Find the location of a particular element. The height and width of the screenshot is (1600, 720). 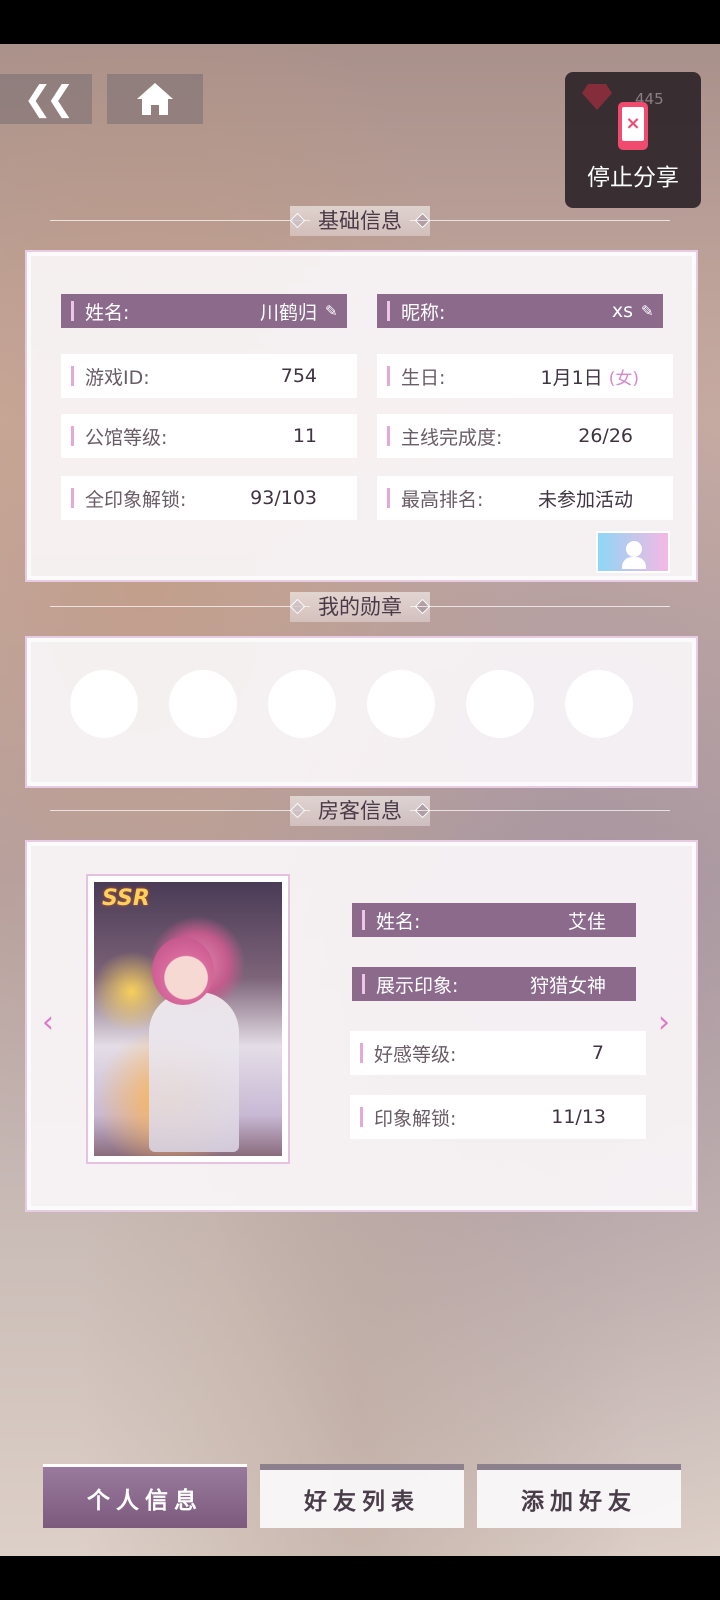

guest-info-title: 房客信息 is located at coordinates (360, 811).